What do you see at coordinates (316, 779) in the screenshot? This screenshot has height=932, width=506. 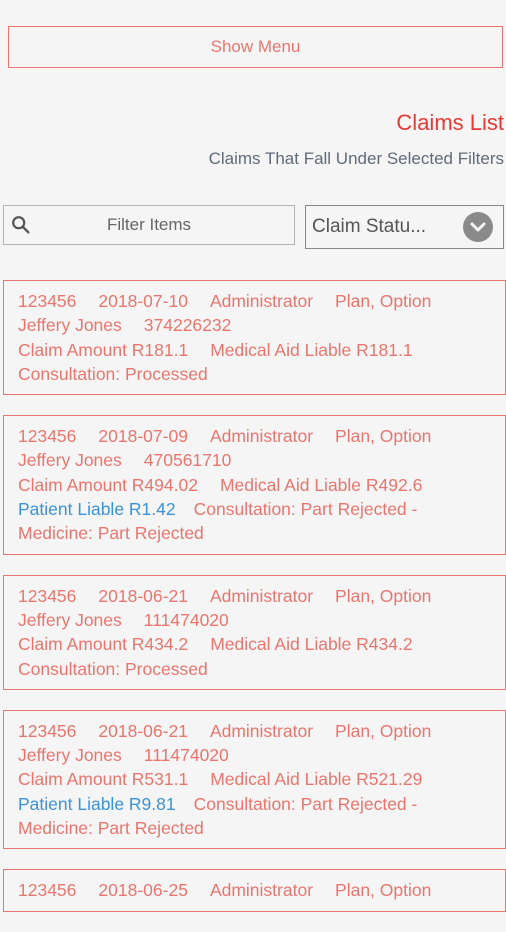 I see `medical-aid-liable: Medical Aid Liable R521.29` at bounding box center [316, 779].